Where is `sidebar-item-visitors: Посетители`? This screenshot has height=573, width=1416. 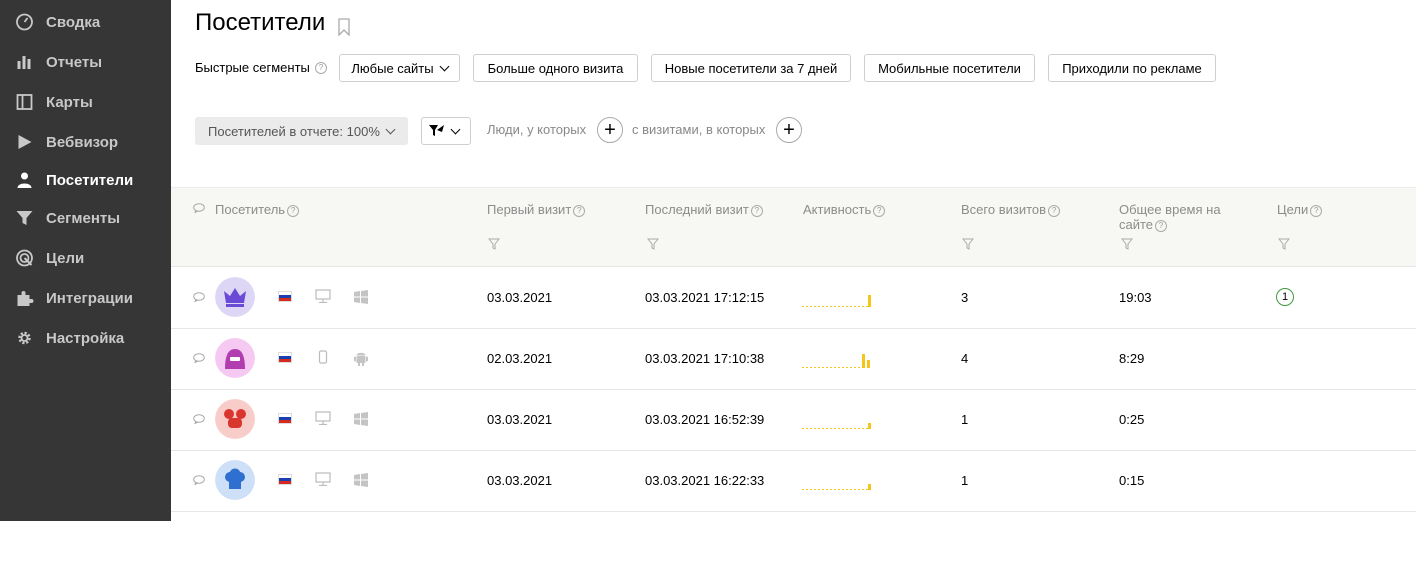
sidebar-item-visitors: Посетители is located at coordinates (85, 180).